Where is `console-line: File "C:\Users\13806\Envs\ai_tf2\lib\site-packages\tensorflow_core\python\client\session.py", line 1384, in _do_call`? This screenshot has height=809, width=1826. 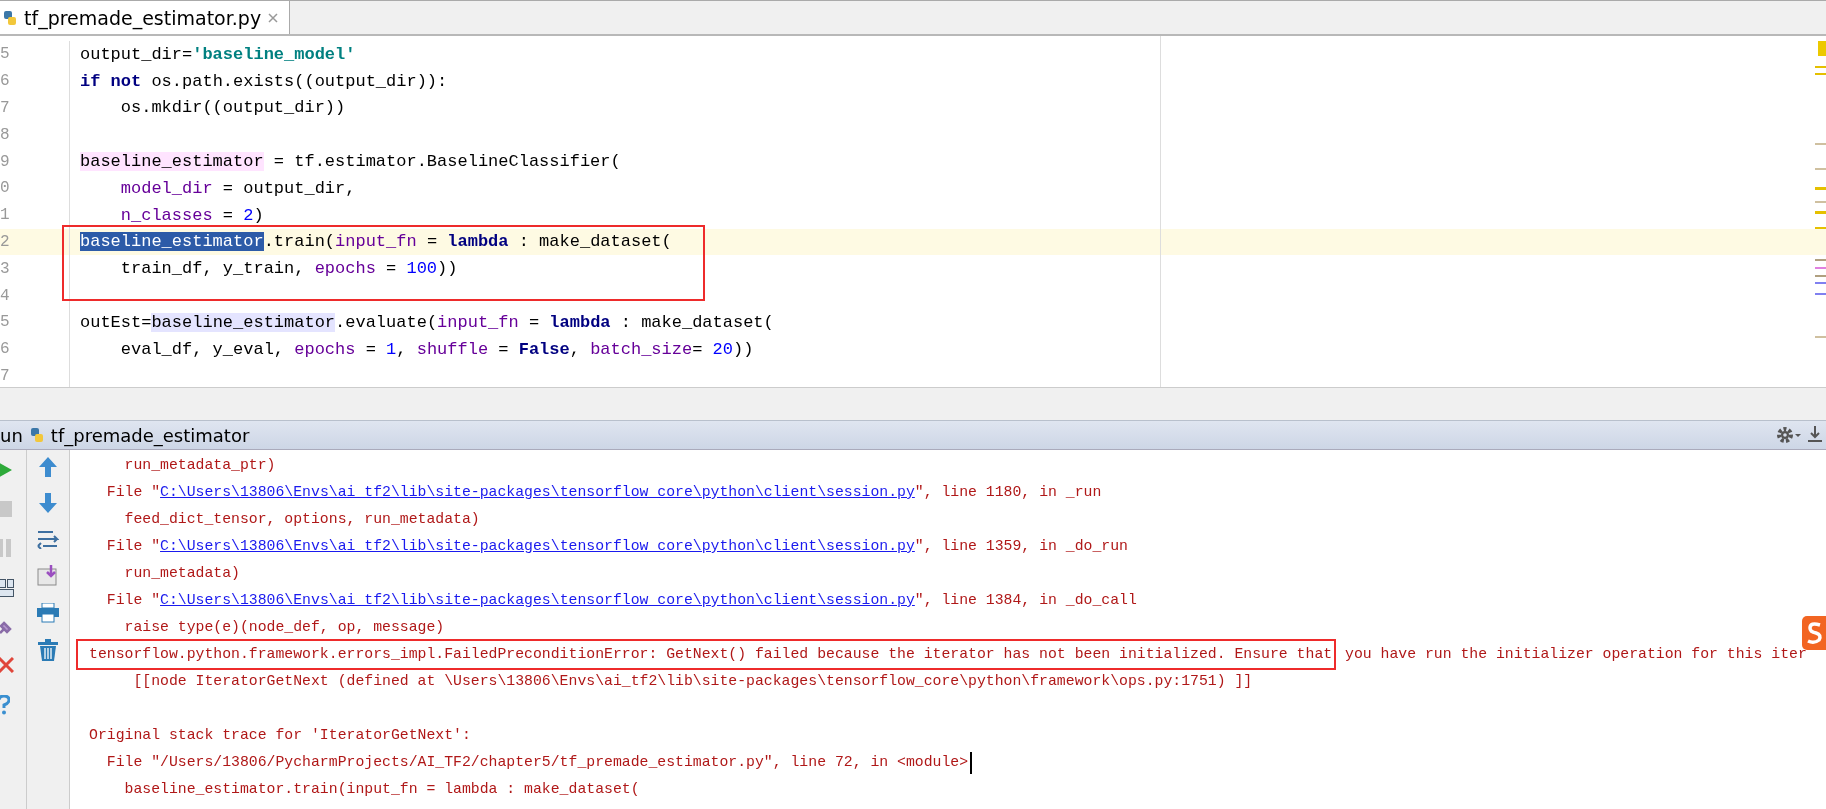
console-line: File "C:\Users\13806\Envs\ai_tf2\lib\site-packages\tensorflow_core\python\client\session.py", line 1384, in _do_call is located at coordinates (621, 600).